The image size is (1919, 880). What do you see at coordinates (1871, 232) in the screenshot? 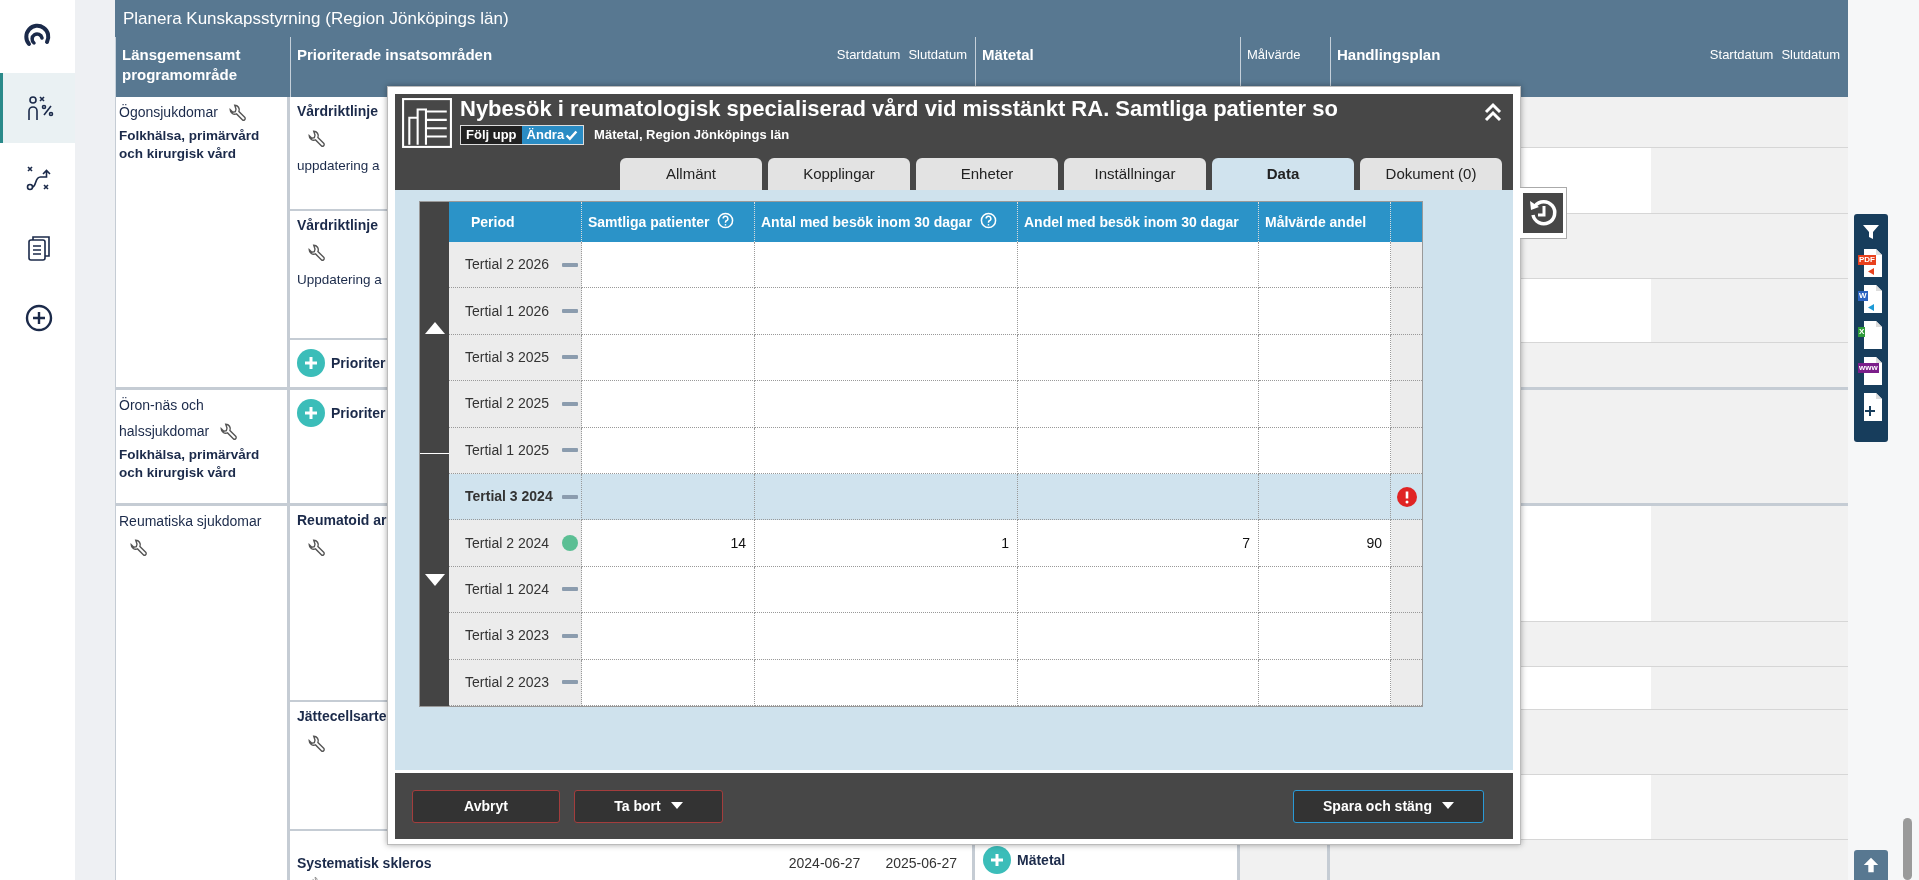
I see `filter-icon` at bounding box center [1871, 232].